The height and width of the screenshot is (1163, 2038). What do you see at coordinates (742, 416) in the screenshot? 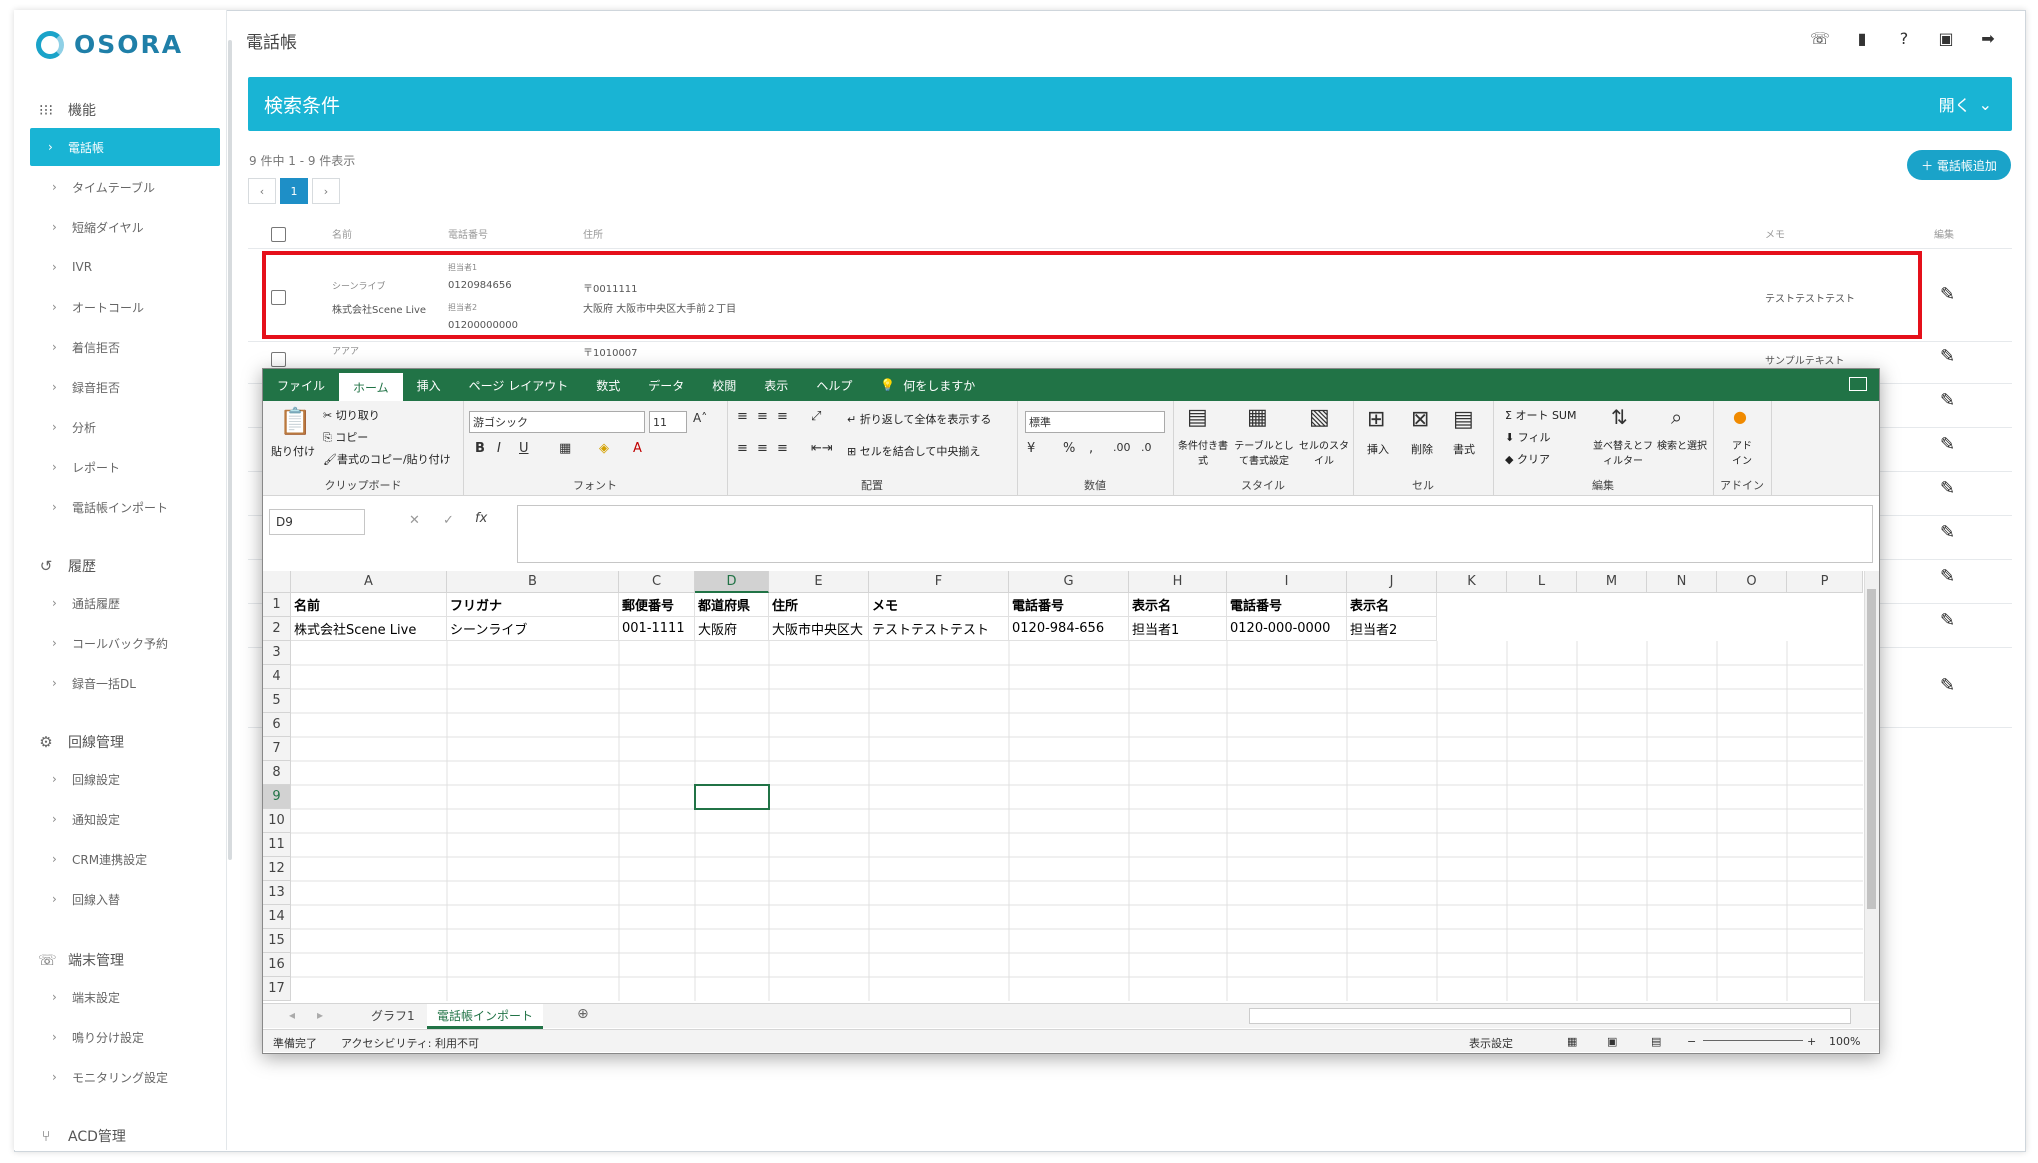
I see `align-top-icon: ≡` at bounding box center [742, 416].